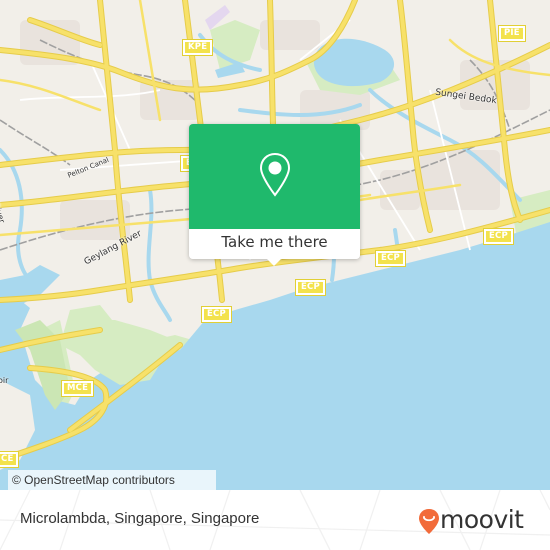 This screenshot has height=550, width=550. Describe the element at coordinates (77, 388) in the screenshot. I see `highway-shield-mce: MCE` at that location.